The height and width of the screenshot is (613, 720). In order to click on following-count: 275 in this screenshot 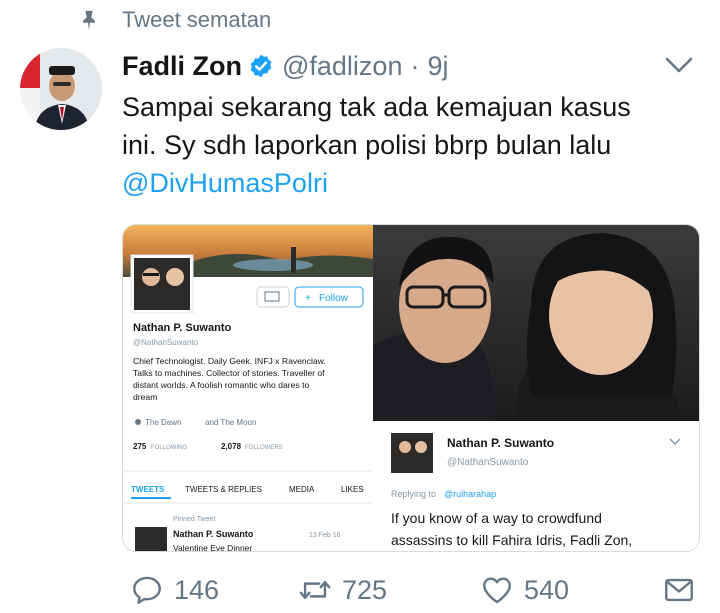, I will do `click(140, 446)`.